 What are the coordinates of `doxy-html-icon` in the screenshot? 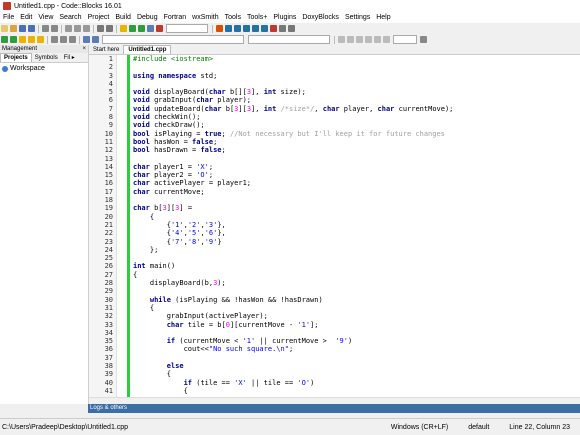 It's located at (377, 39).